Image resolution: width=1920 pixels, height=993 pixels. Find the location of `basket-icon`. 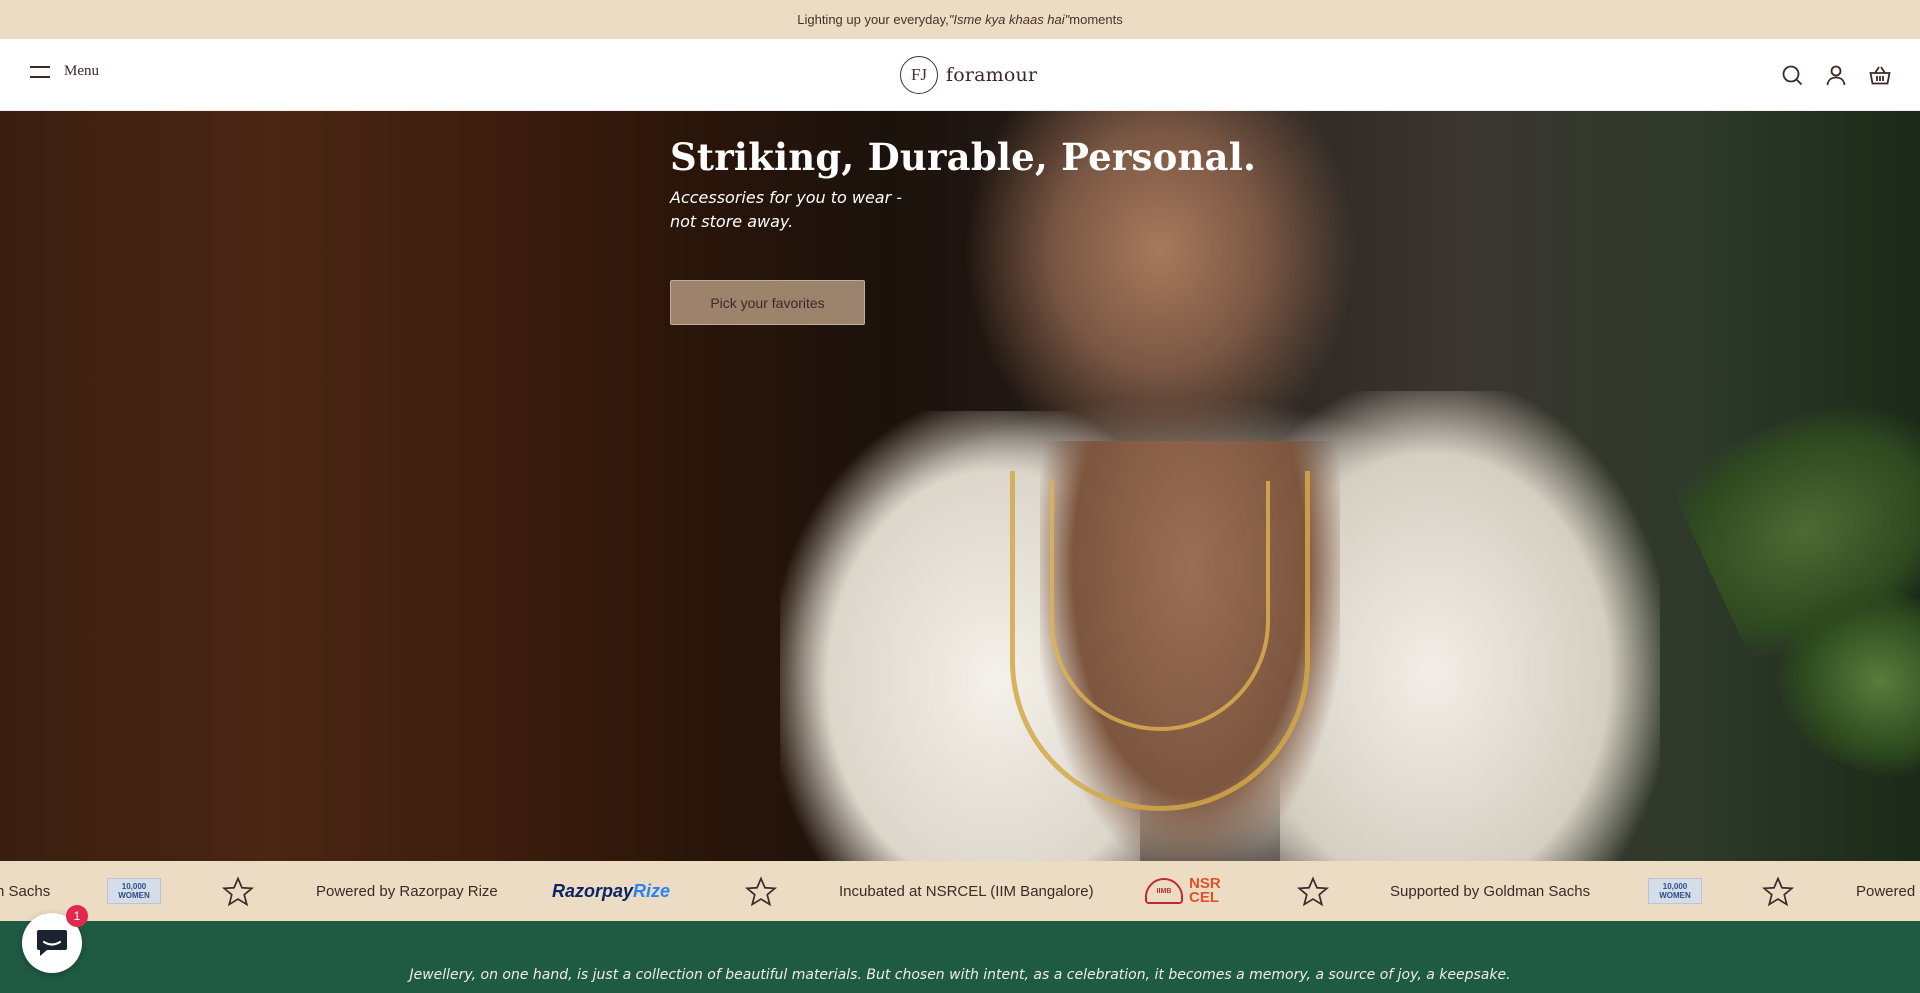

basket-icon is located at coordinates (1880, 75).